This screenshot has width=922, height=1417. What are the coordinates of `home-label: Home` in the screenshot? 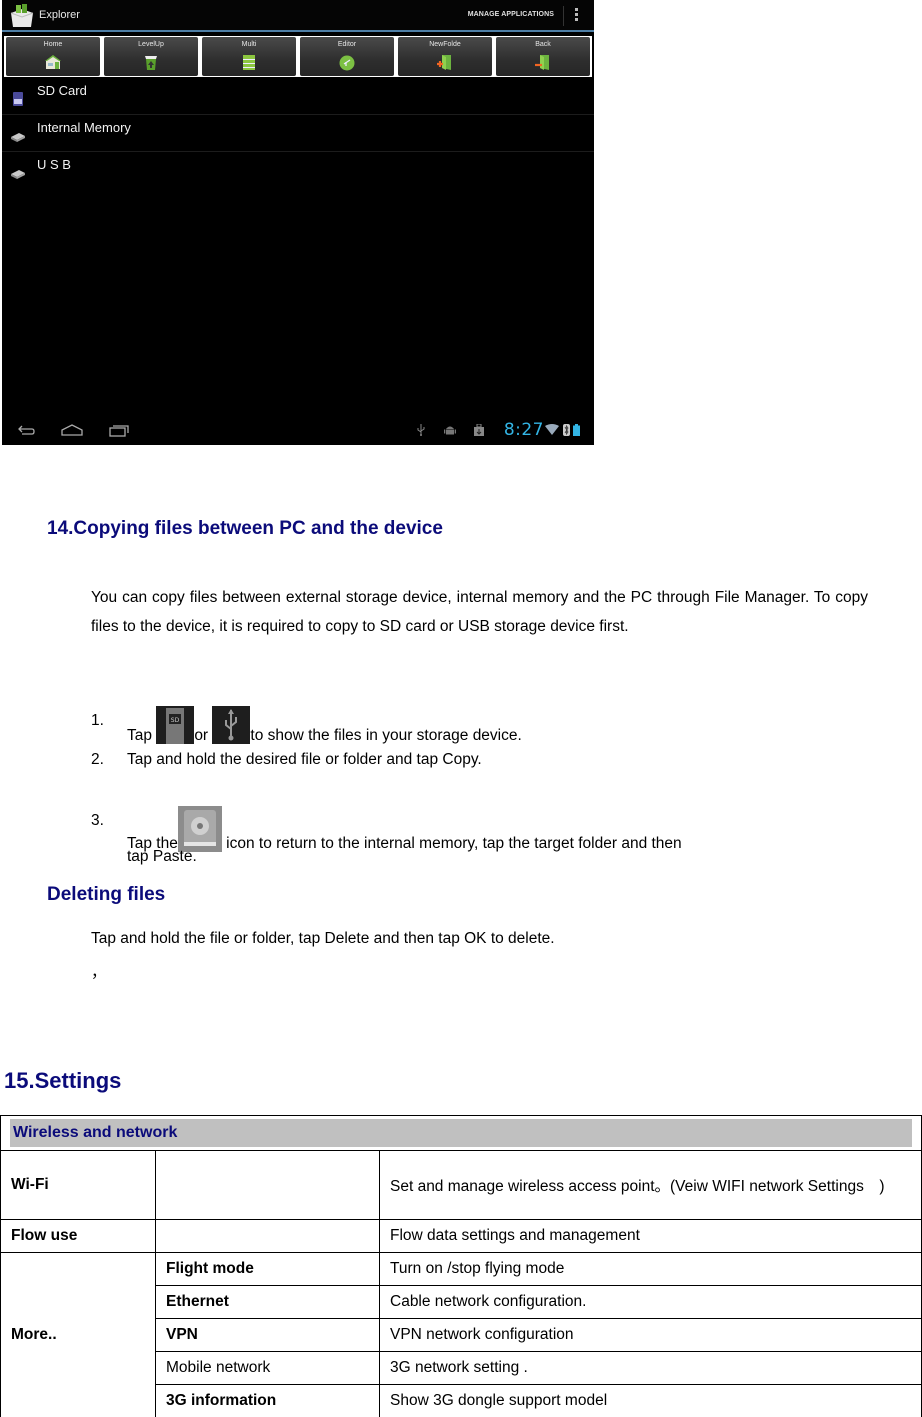 It's located at (53, 44).